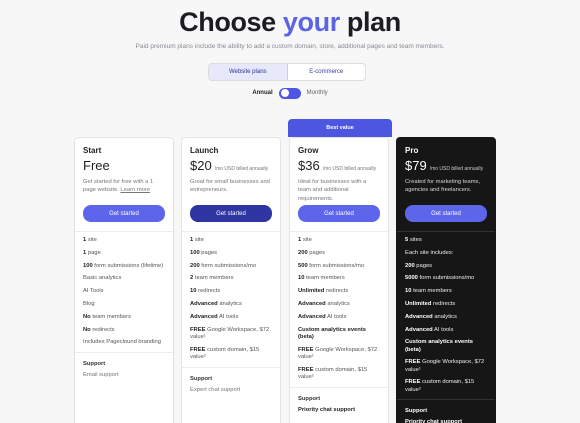 The width and height of the screenshot is (580, 423). I want to click on feature-item: 200 form submissions/mo, so click(223, 265).